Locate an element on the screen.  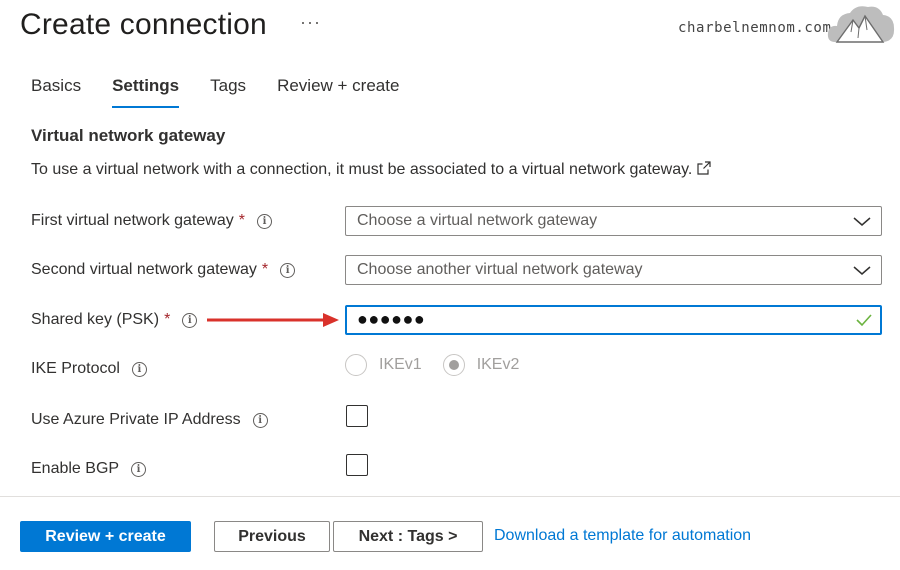
annotation-arrow-icon is located at coordinates (273, 320).